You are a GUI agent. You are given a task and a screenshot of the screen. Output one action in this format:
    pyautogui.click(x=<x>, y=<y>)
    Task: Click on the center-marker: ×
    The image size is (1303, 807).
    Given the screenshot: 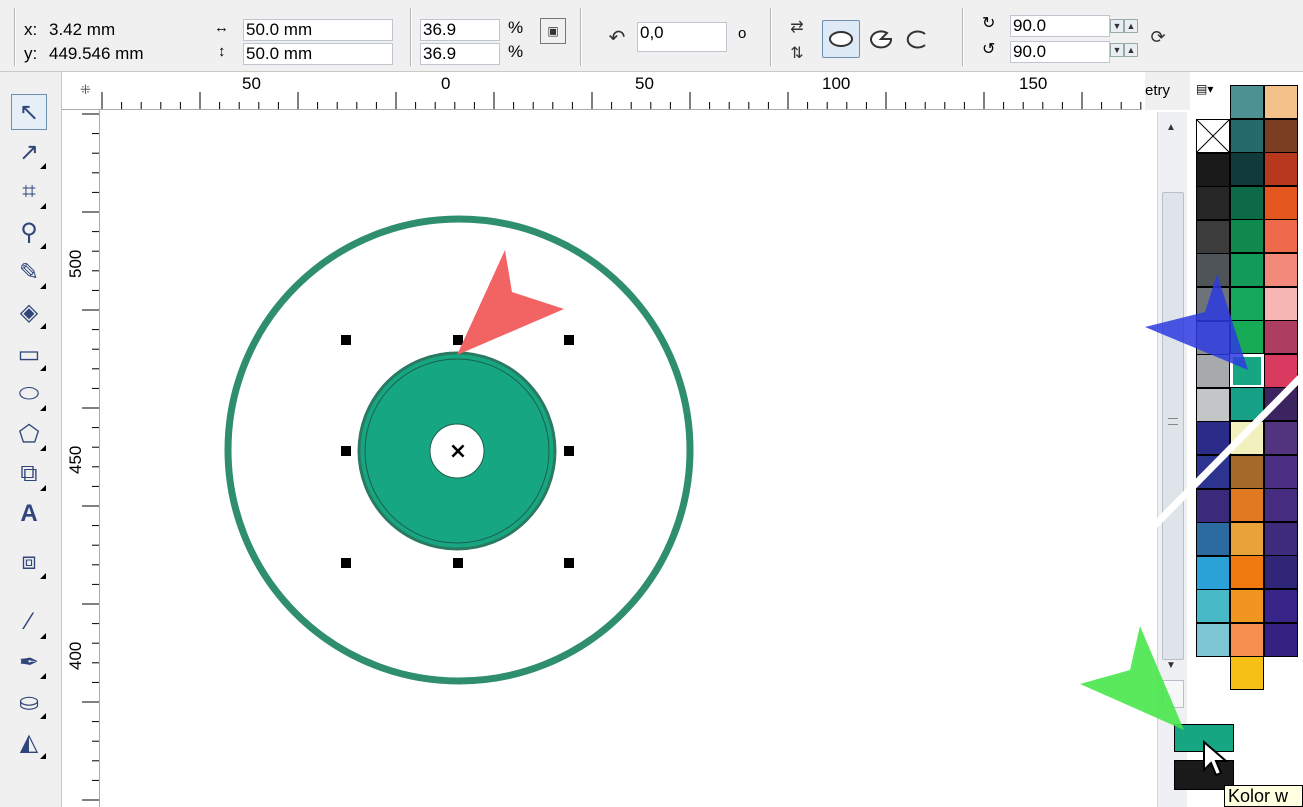 What is the action you would take?
    pyautogui.click(x=458, y=451)
    